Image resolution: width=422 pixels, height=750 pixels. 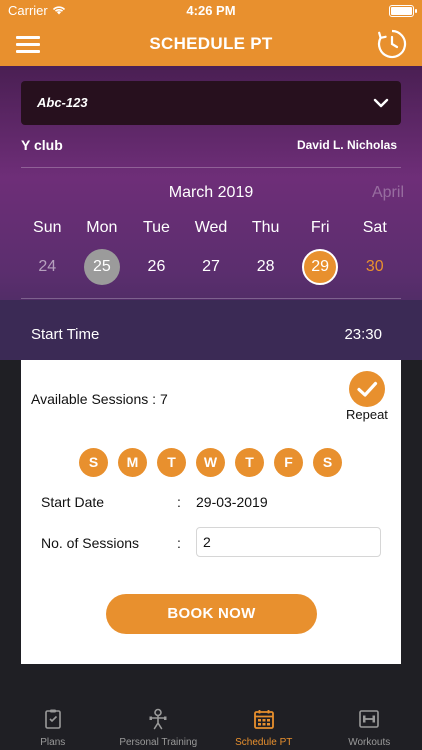 What do you see at coordinates (156, 227) in the screenshot?
I see `weekday-tue: Tue` at bounding box center [156, 227].